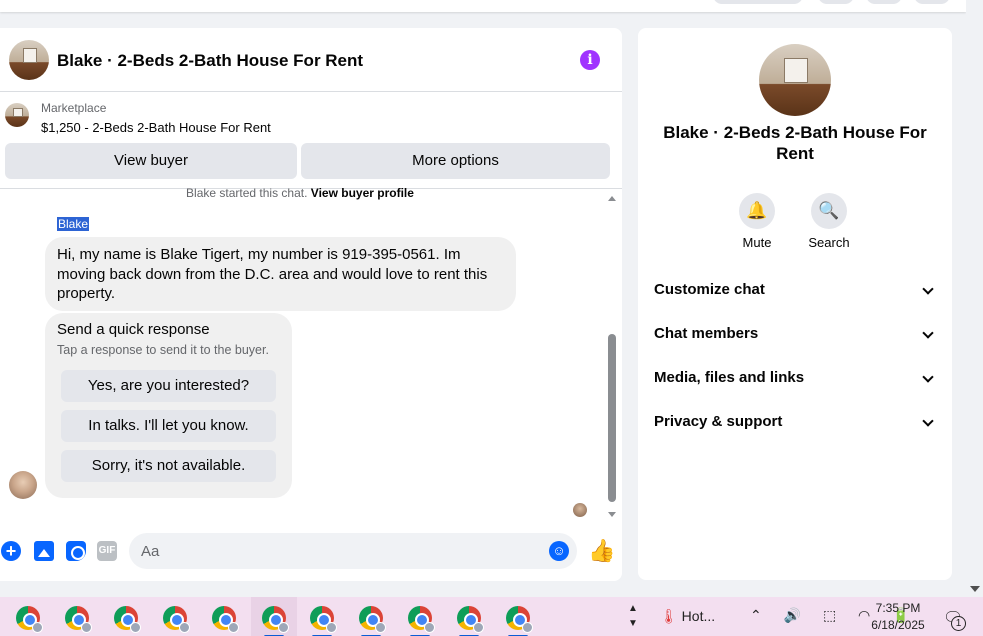 The image size is (983, 636). What do you see at coordinates (163, 350) in the screenshot?
I see `quick-response-subtitle: Tap a response to send it to the buyer.` at bounding box center [163, 350].